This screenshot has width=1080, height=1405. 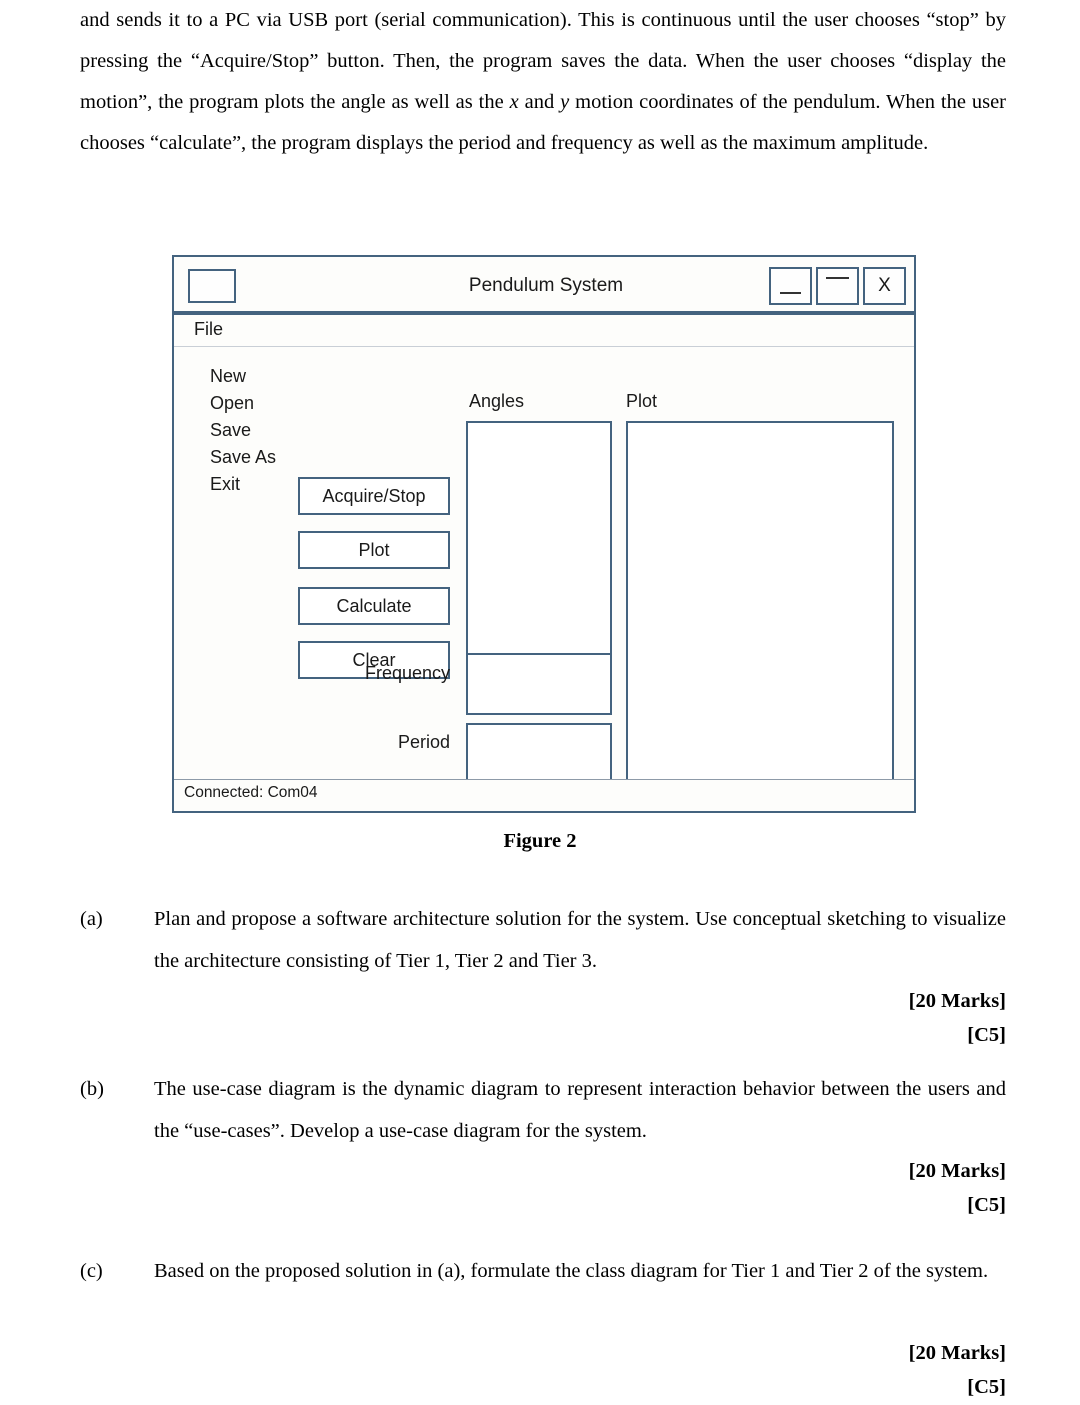 I want to click on angles-panel-label: Angles, so click(x=497, y=401).